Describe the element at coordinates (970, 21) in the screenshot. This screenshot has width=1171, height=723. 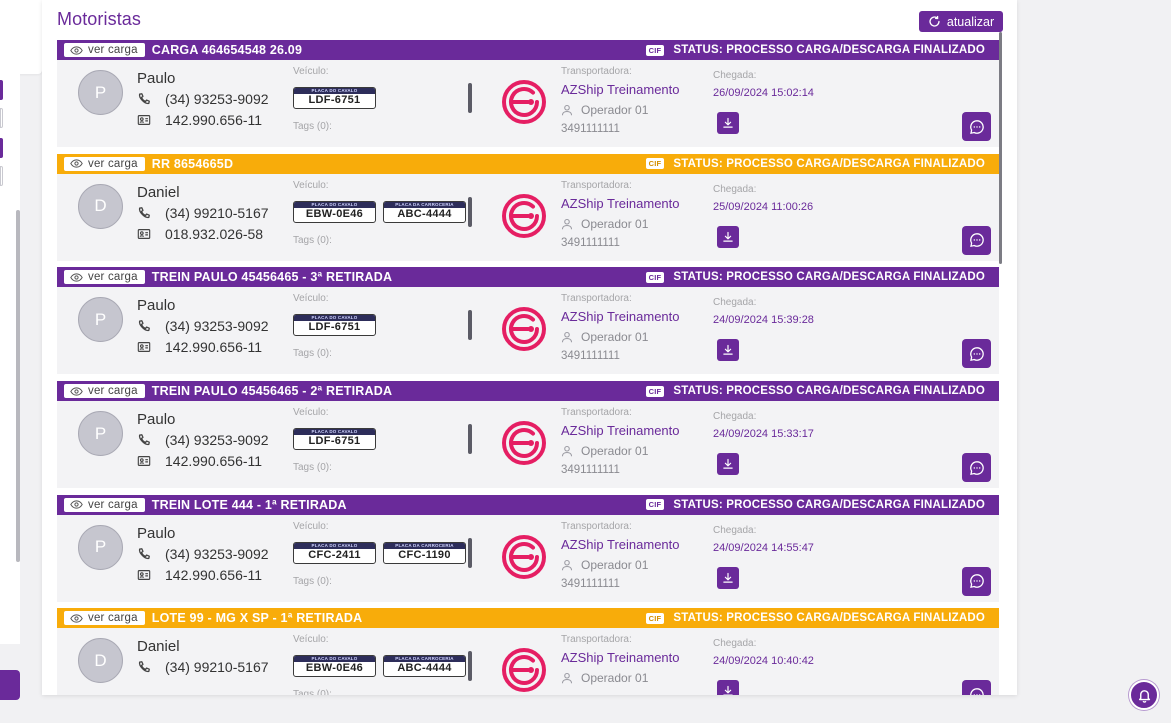
I see `refresh-label: atualizar` at that location.